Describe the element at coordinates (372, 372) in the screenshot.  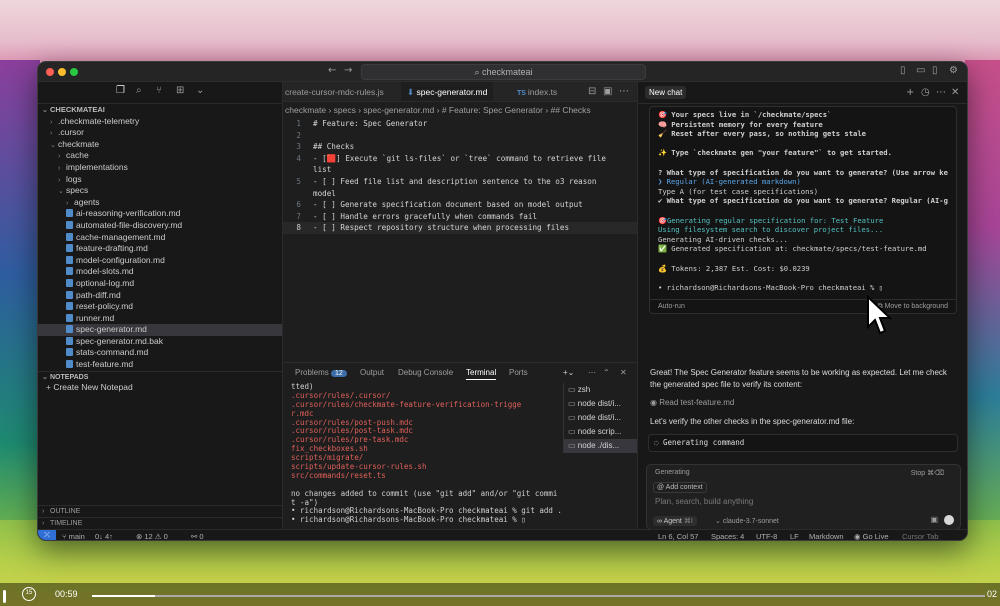
I see `tab-output: Output` at that location.